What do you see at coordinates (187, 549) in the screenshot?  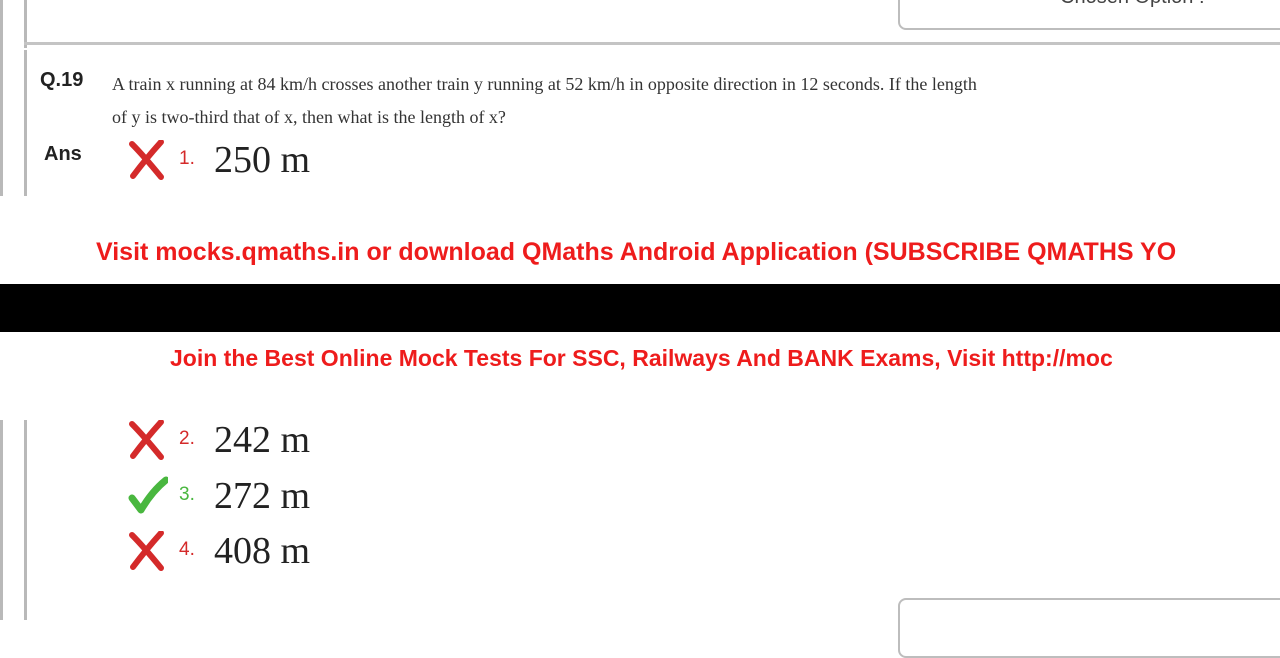 I see `option-number: 4.` at bounding box center [187, 549].